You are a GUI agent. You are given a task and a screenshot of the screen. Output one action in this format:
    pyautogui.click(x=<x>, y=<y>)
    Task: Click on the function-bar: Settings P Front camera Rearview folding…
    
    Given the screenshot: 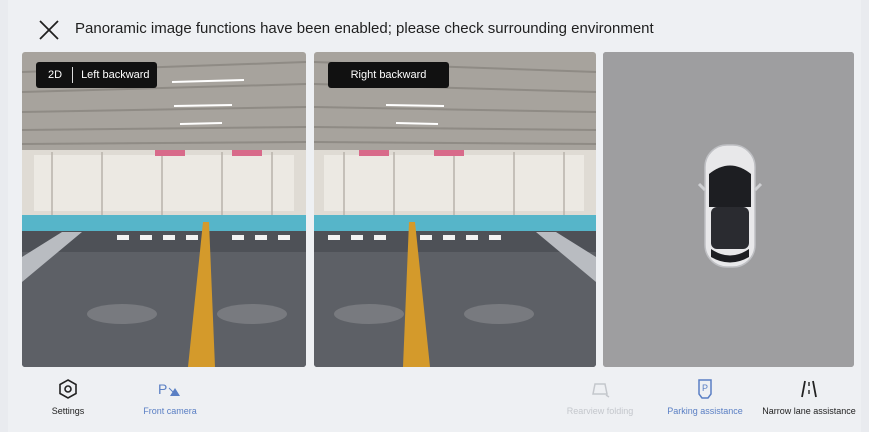 What is the action you would take?
    pyautogui.click(x=434, y=405)
    